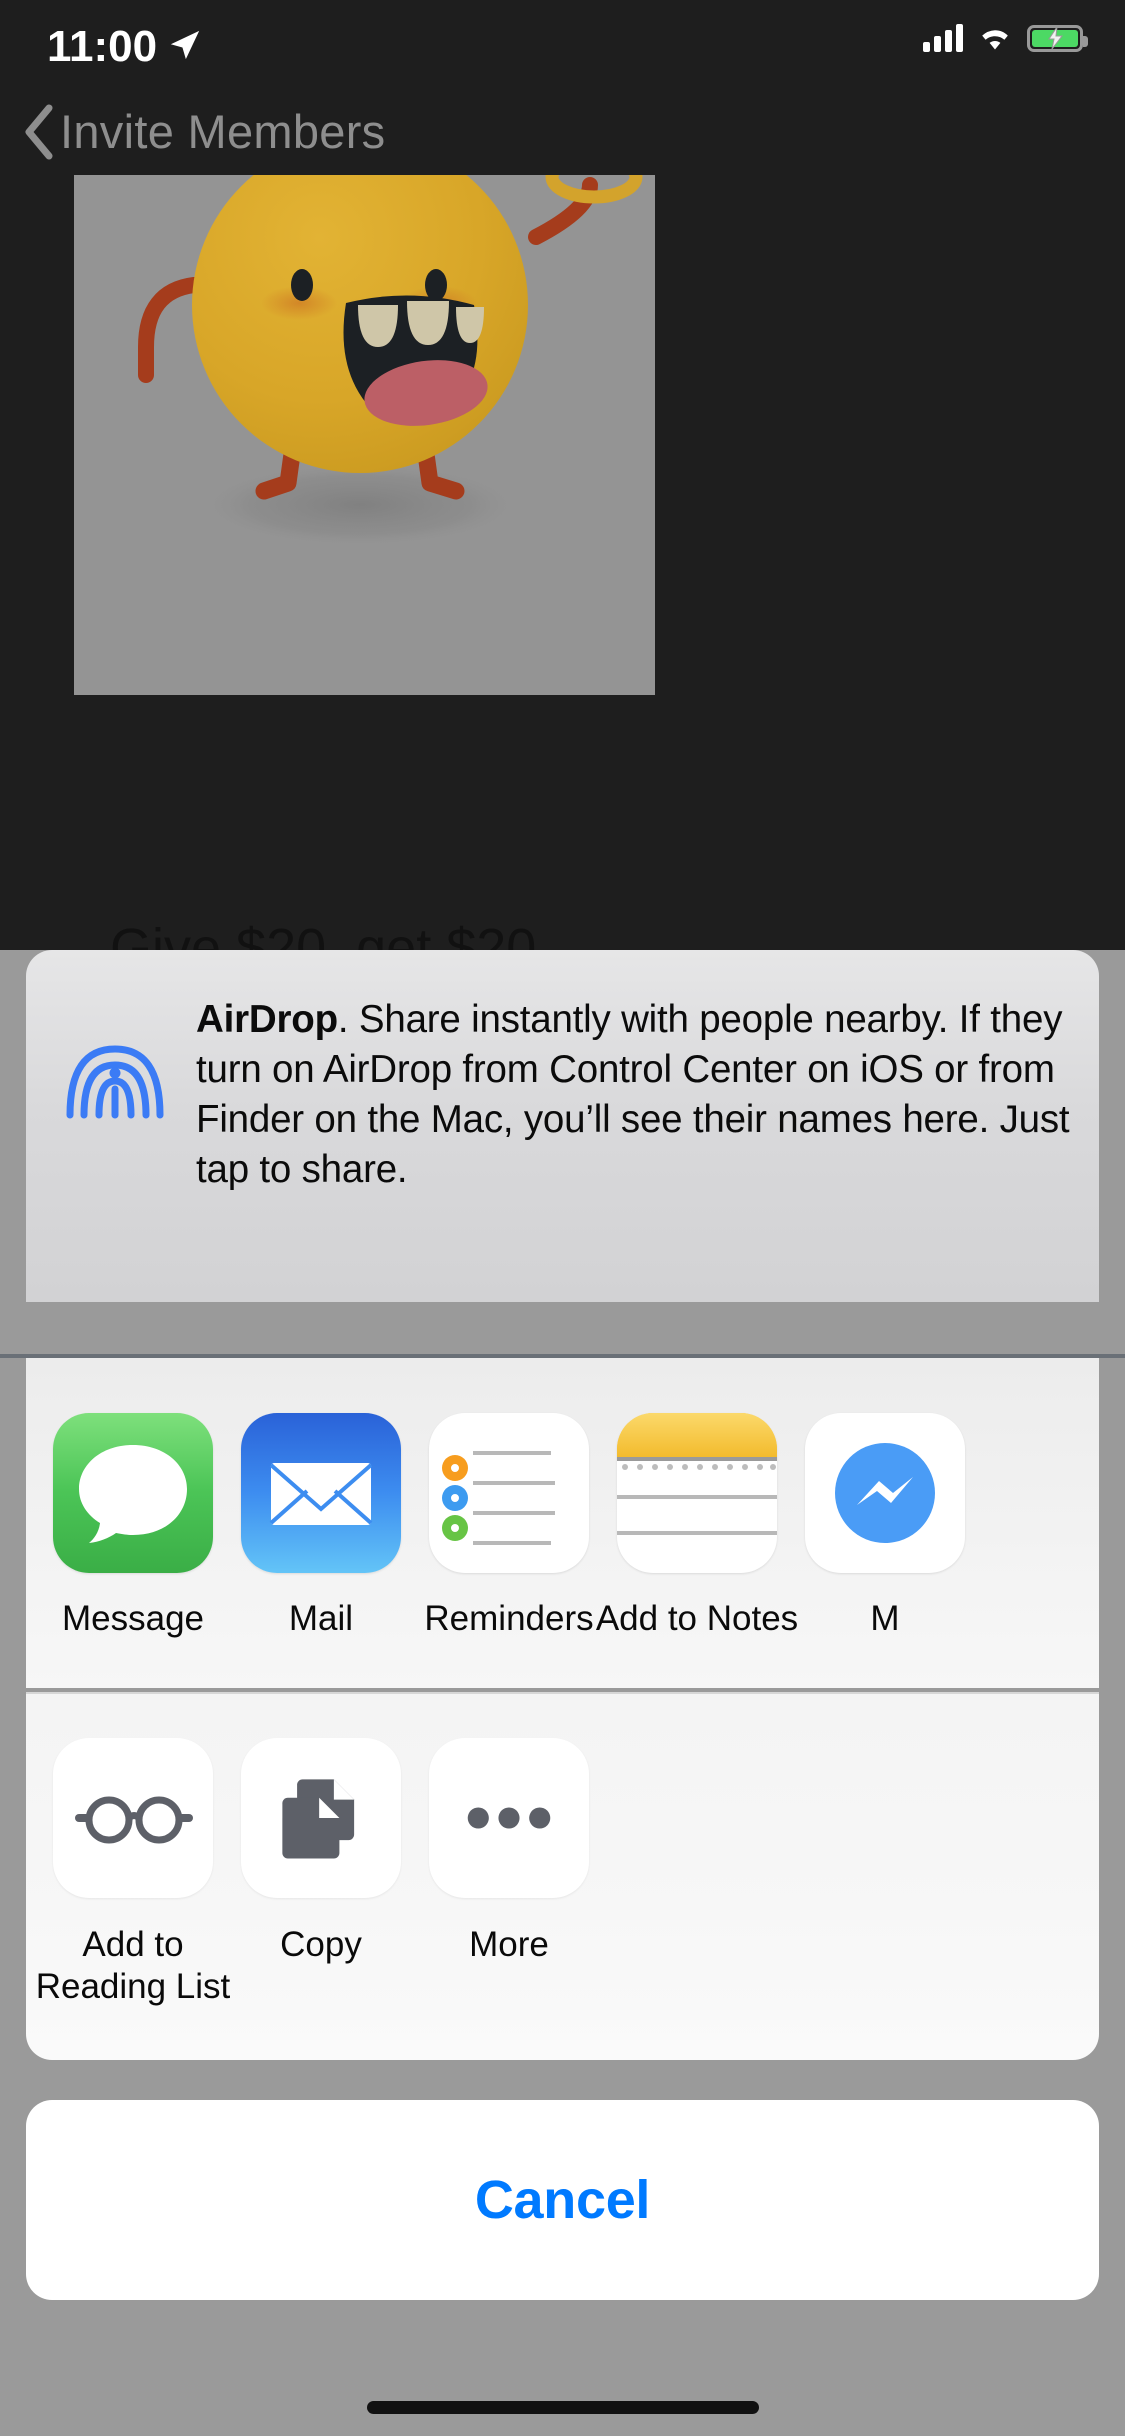 The image size is (1125, 2436). What do you see at coordinates (133, 1966) in the screenshot?
I see `share-action-label: Add to Reading List` at bounding box center [133, 1966].